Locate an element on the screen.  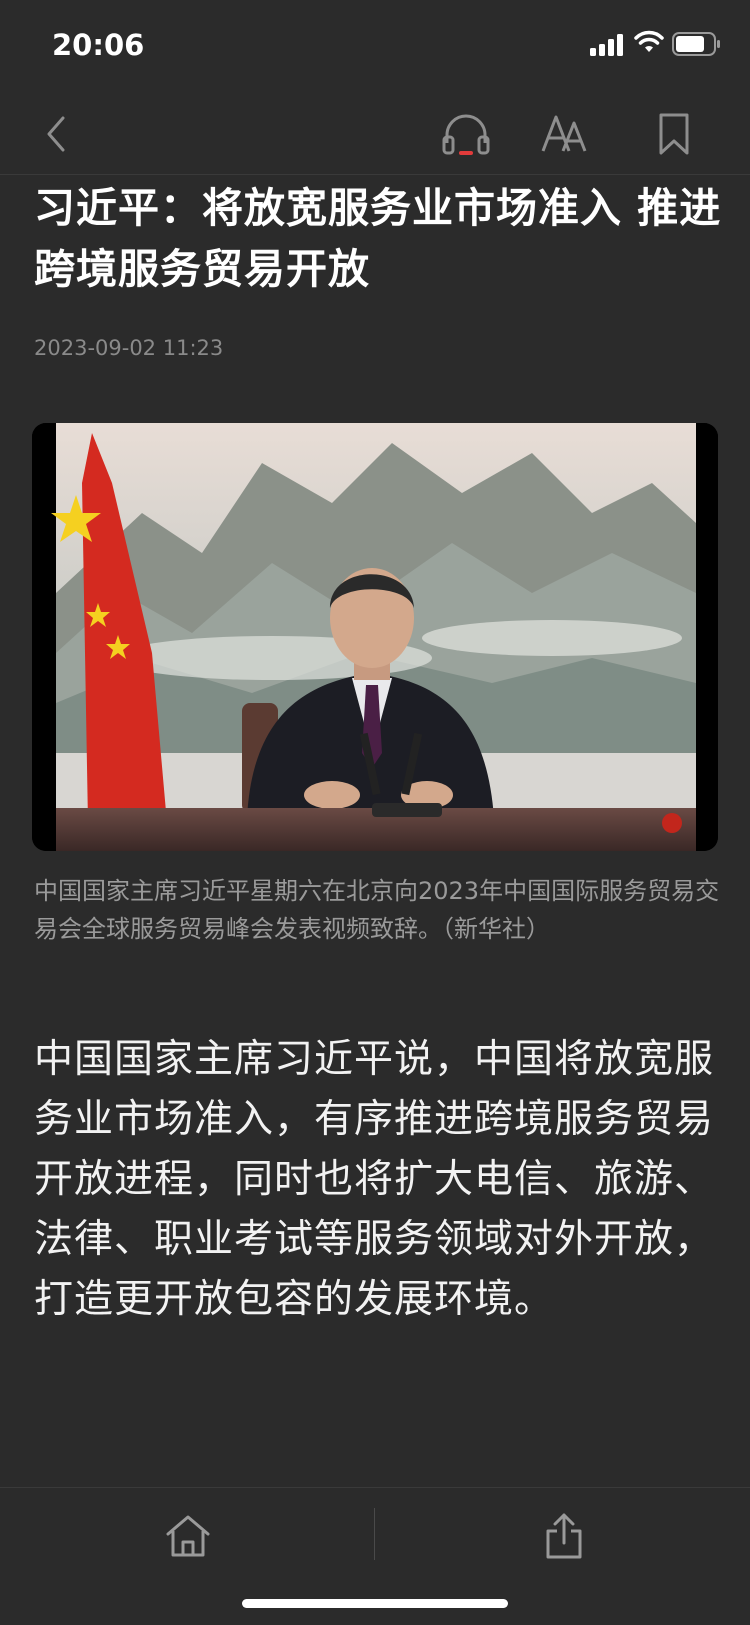
home-icon is located at coordinates (188, 1536).